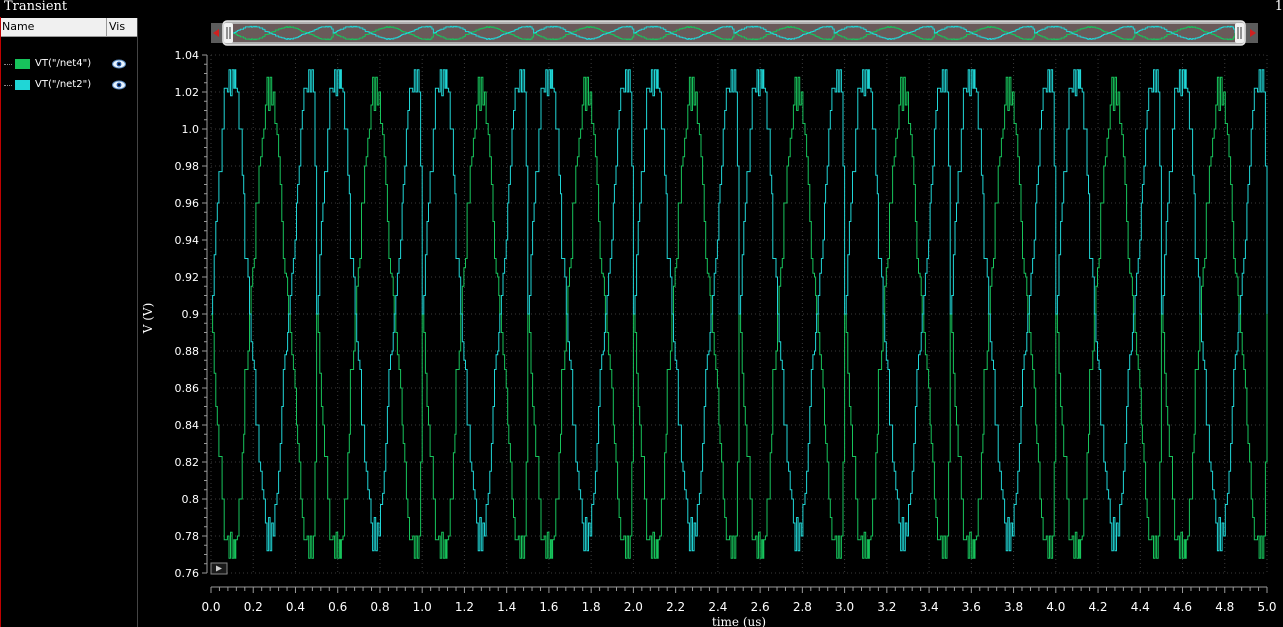  I want to click on y-tick-label: 0.88, so click(187, 351).